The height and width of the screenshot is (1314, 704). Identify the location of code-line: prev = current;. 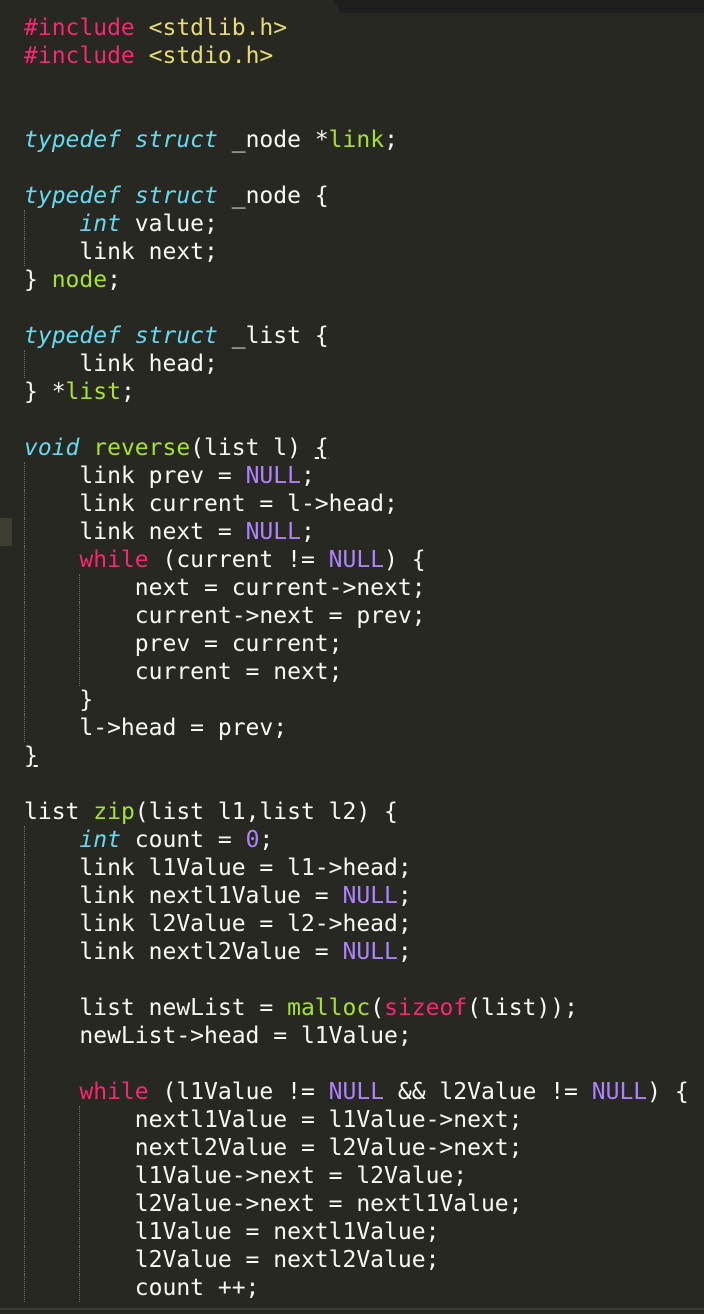
(356, 644).